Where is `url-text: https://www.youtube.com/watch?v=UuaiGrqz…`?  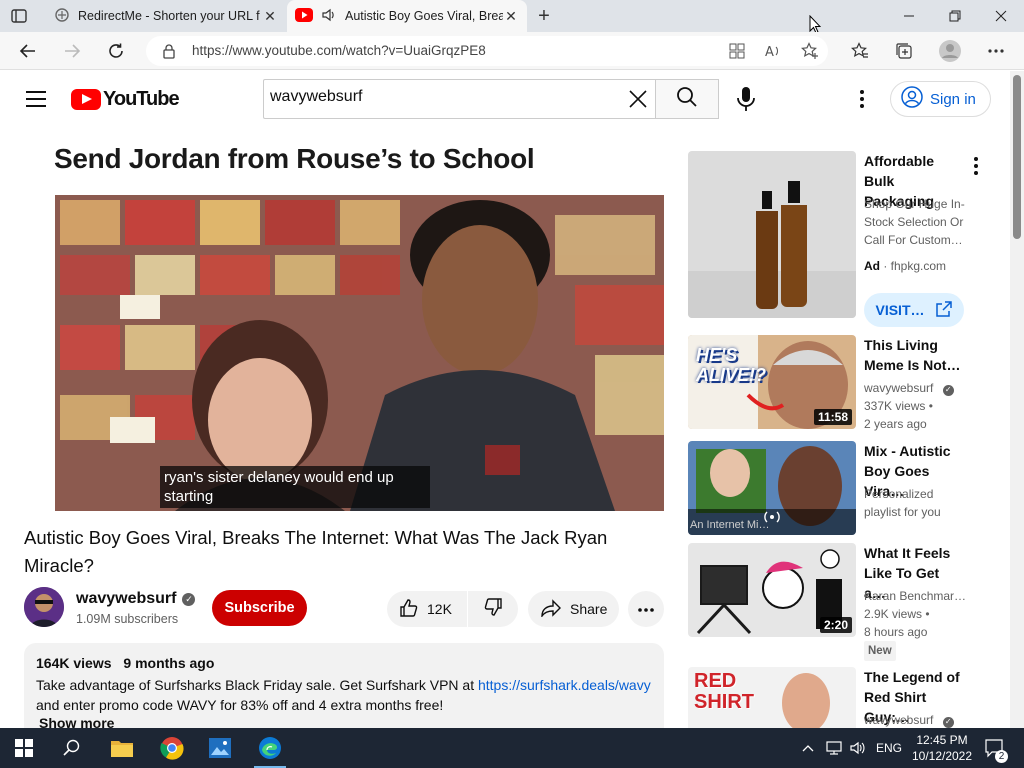
url-text: https://www.youtube.com/watch?v=UuaiGrqz… is located at coordinates (339, 50).